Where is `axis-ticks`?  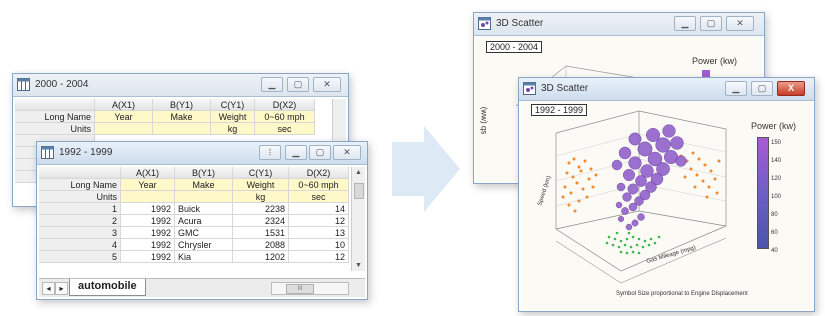
axis-ticks is located at coordinates (641, 260).